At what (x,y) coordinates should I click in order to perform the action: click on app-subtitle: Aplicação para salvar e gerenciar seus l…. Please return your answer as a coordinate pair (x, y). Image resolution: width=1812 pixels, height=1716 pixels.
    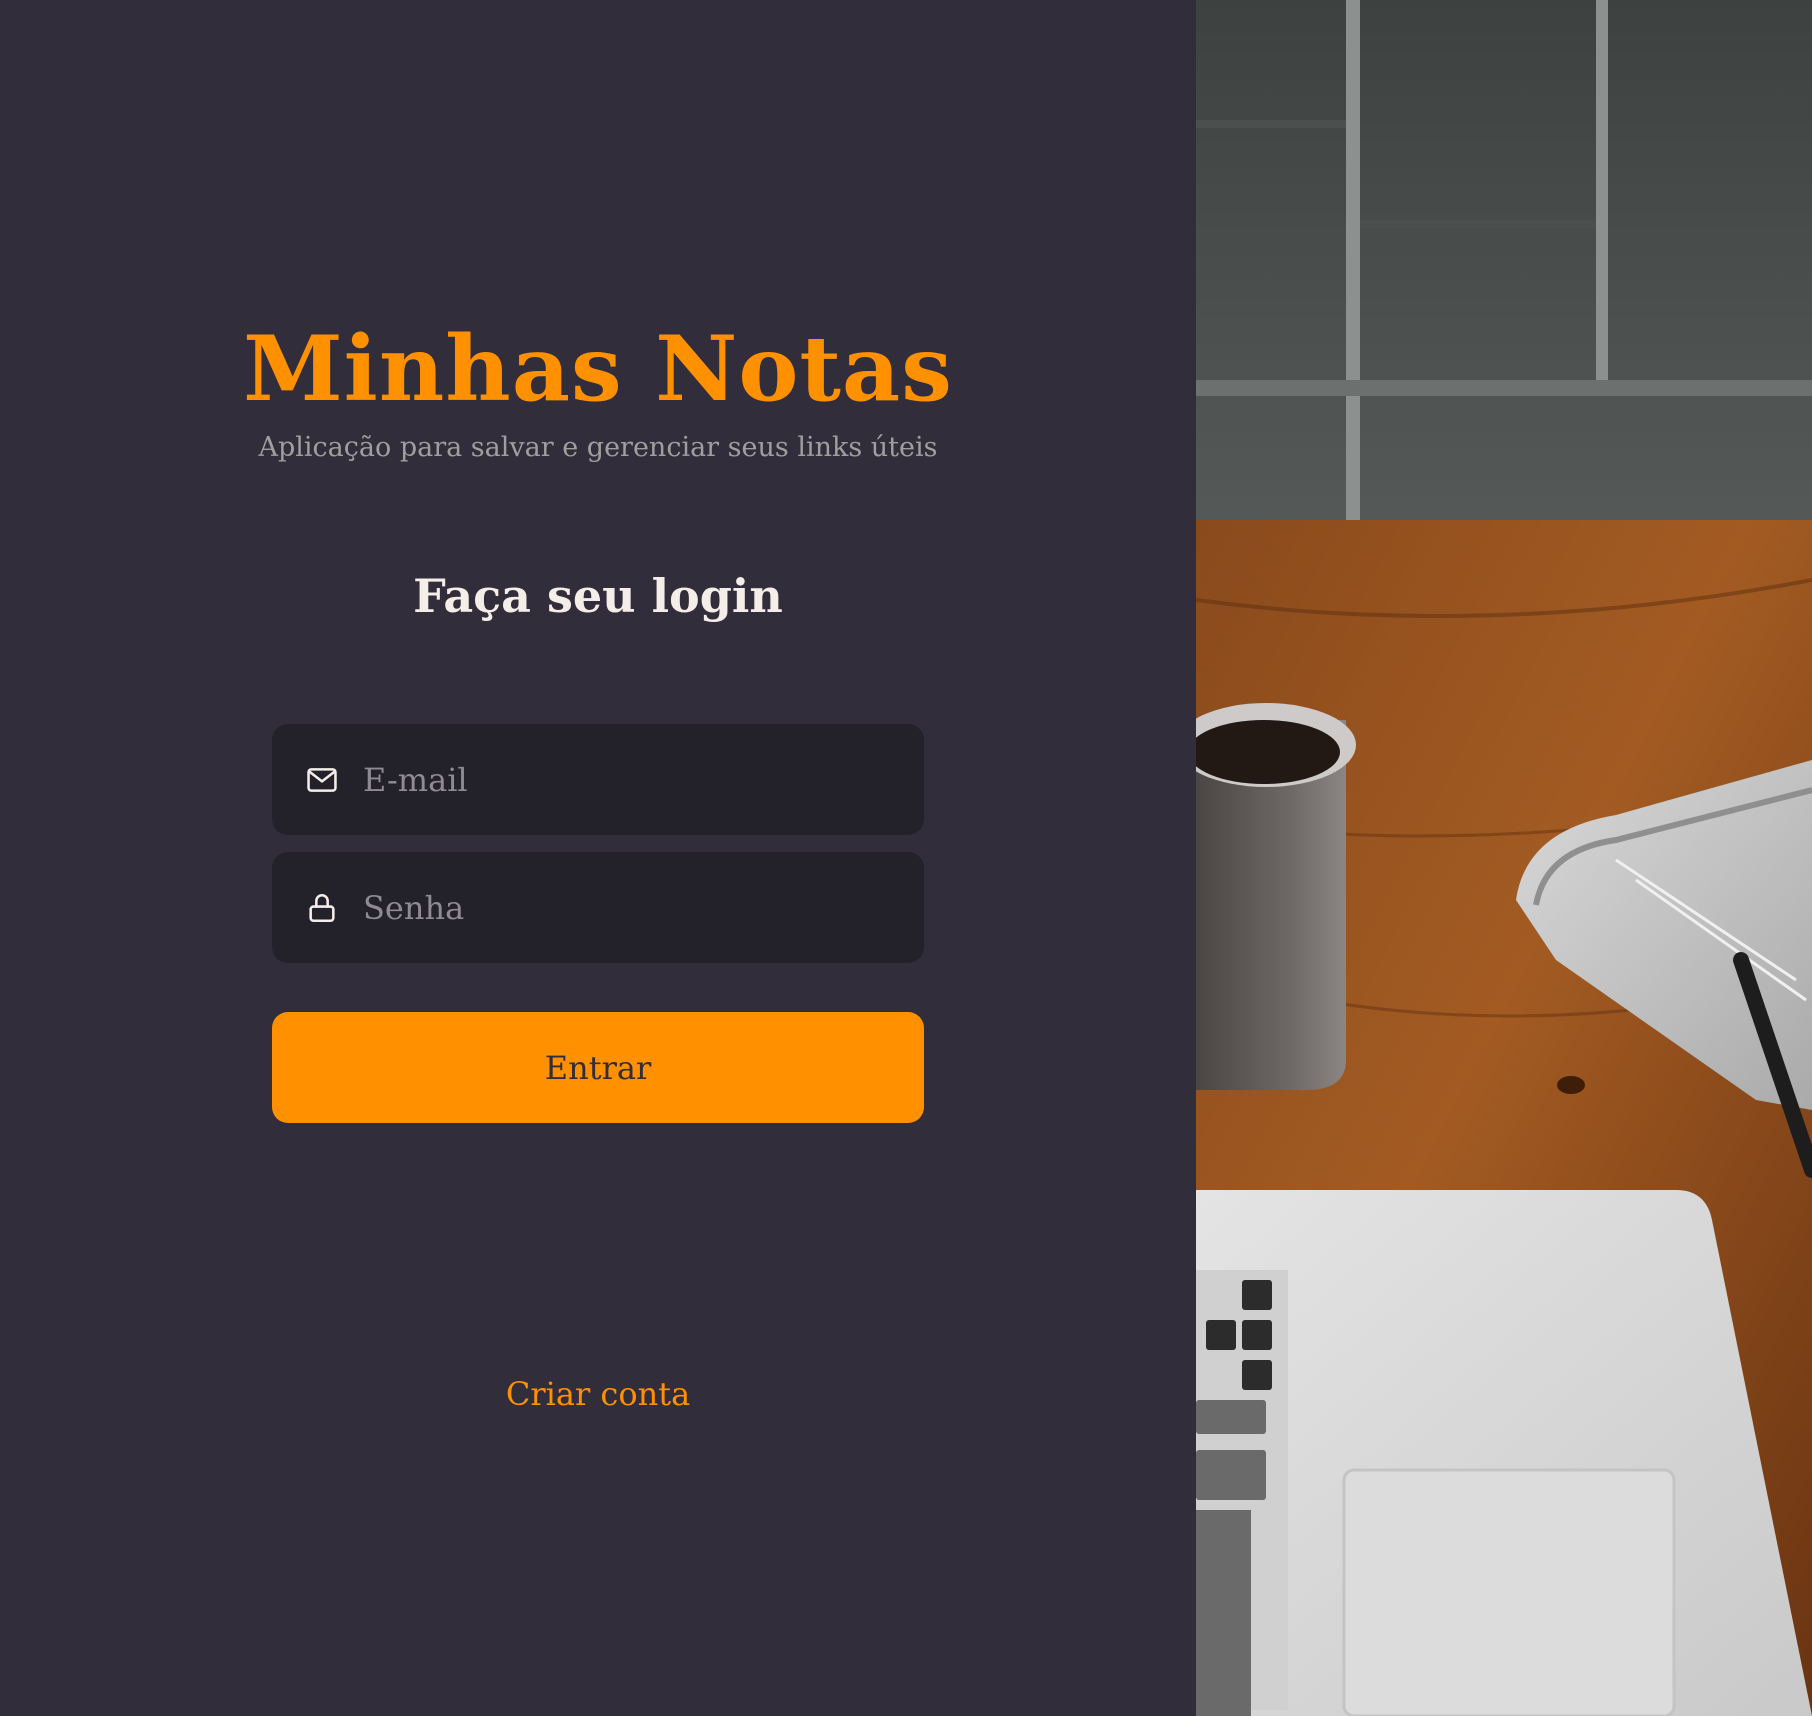
    Looking at the image, I should click on (598, 447).